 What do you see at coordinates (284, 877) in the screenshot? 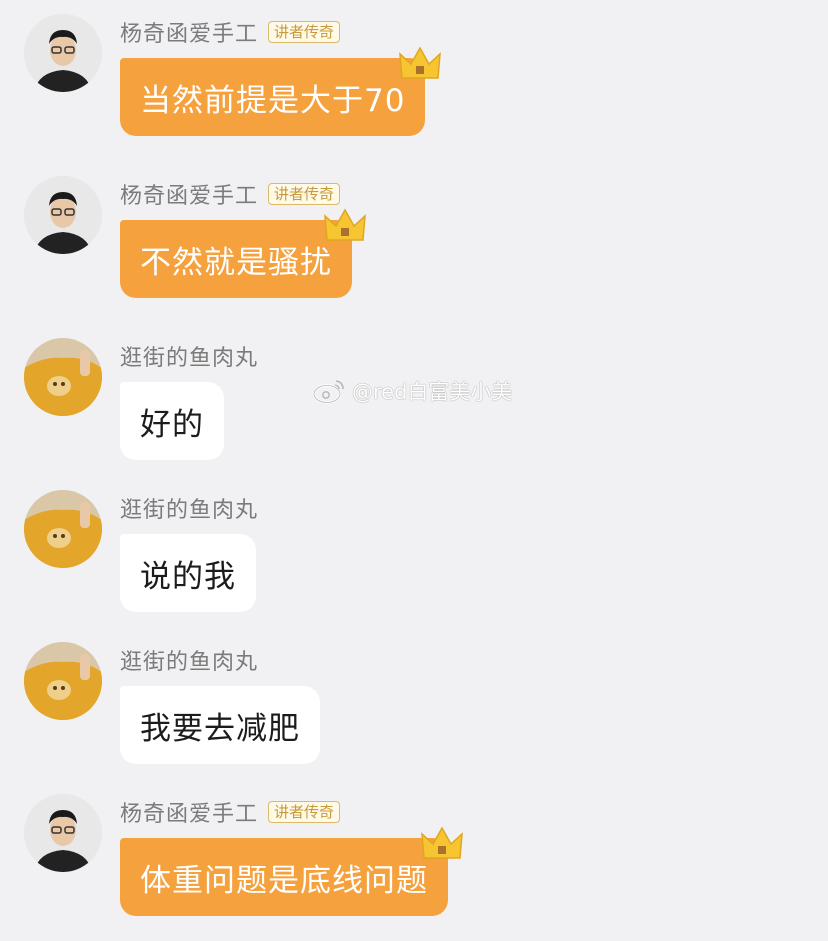
I see `message-bubble: 体重问题是底线问题` at bounding box center [284, 877].